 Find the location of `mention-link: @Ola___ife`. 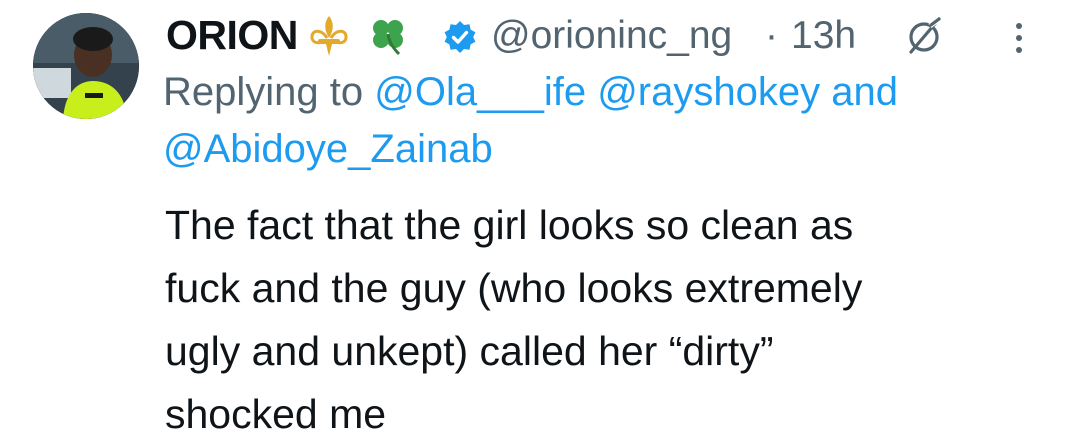

mention-link: @Ola___ife is located at coordinates (480, 92).